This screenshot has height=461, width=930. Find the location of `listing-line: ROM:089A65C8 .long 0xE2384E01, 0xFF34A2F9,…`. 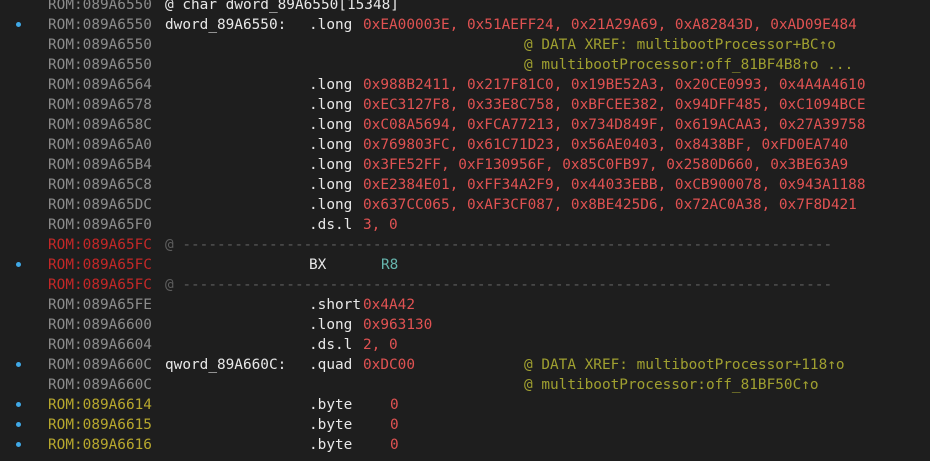

listing-line: ROM:089A65C8 .long 0xE2384E01, 0xFF34A2F9,… is located at coordinates (465, 185).